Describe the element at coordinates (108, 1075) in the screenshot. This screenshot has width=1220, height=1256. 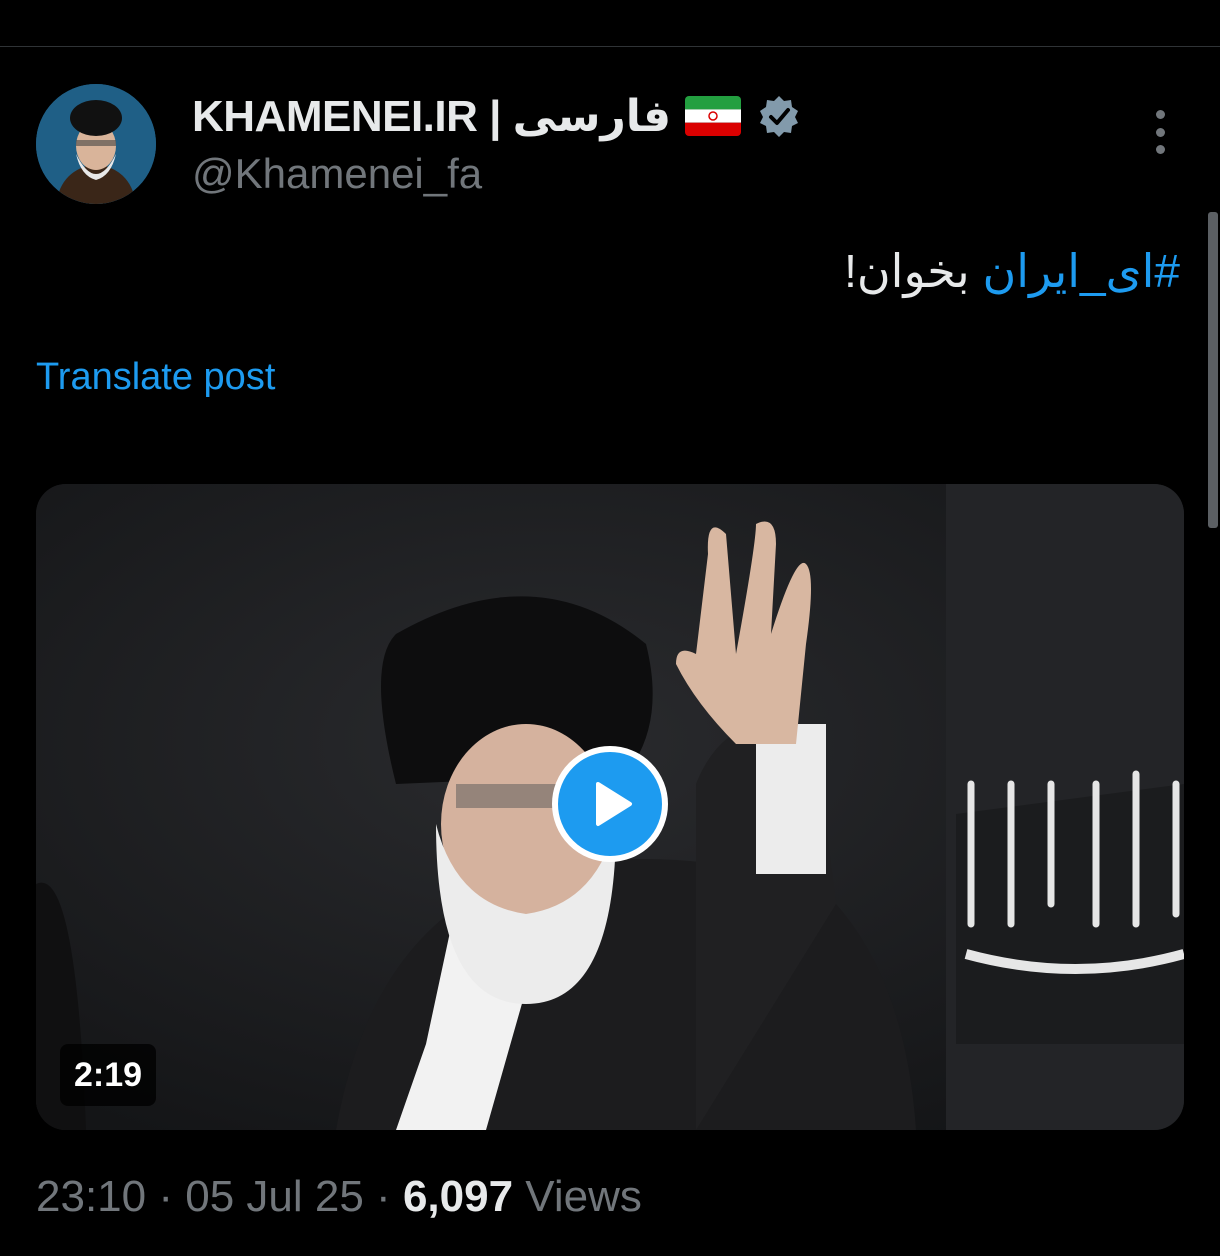
I see `video-duration-badge: 2:19` at that location.